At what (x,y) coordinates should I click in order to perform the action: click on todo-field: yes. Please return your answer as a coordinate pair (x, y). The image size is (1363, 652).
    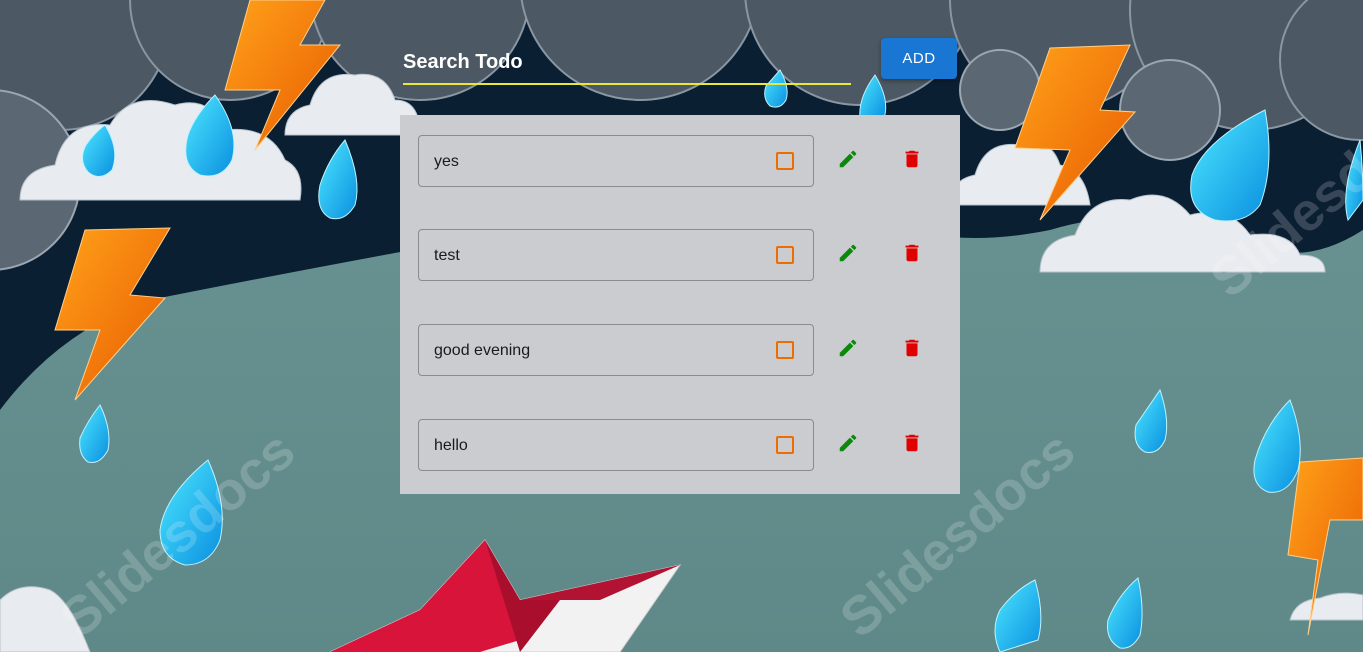
    Looking at the image, I should click on (616, 161).